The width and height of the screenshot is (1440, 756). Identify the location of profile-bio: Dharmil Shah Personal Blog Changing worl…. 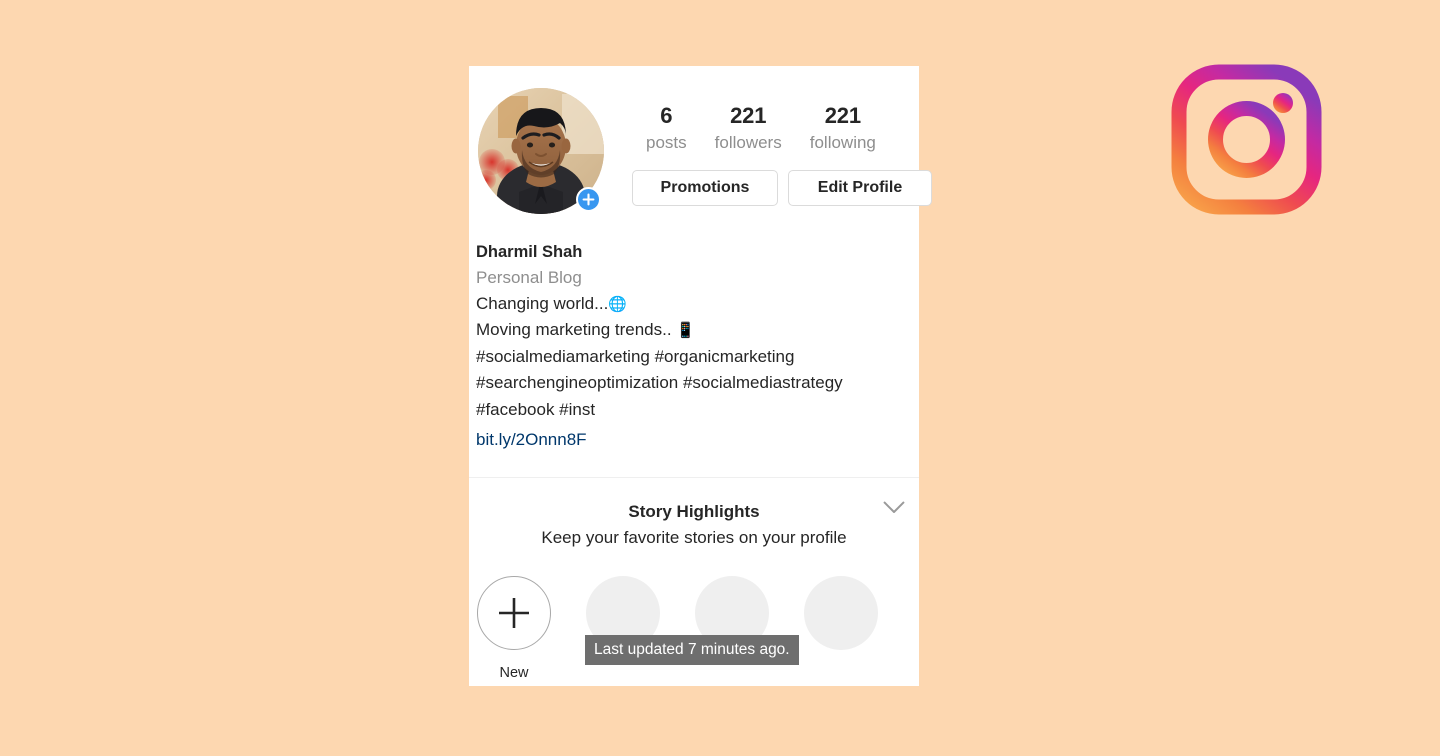
(694, 334).